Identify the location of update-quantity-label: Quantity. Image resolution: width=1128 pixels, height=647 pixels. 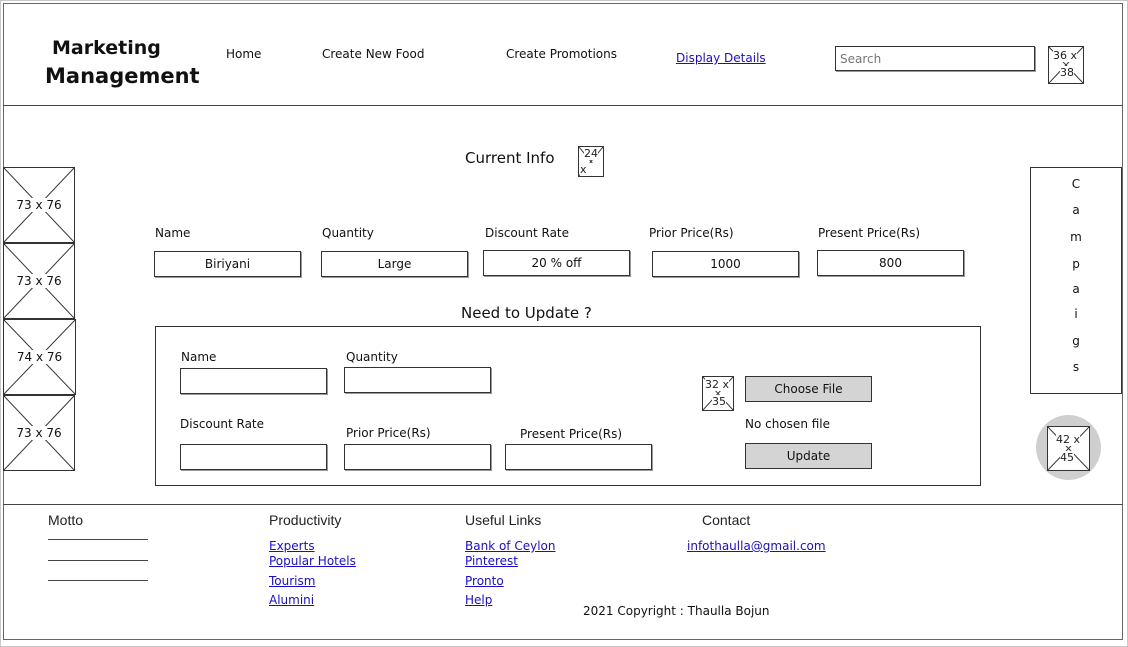
(372, 357).